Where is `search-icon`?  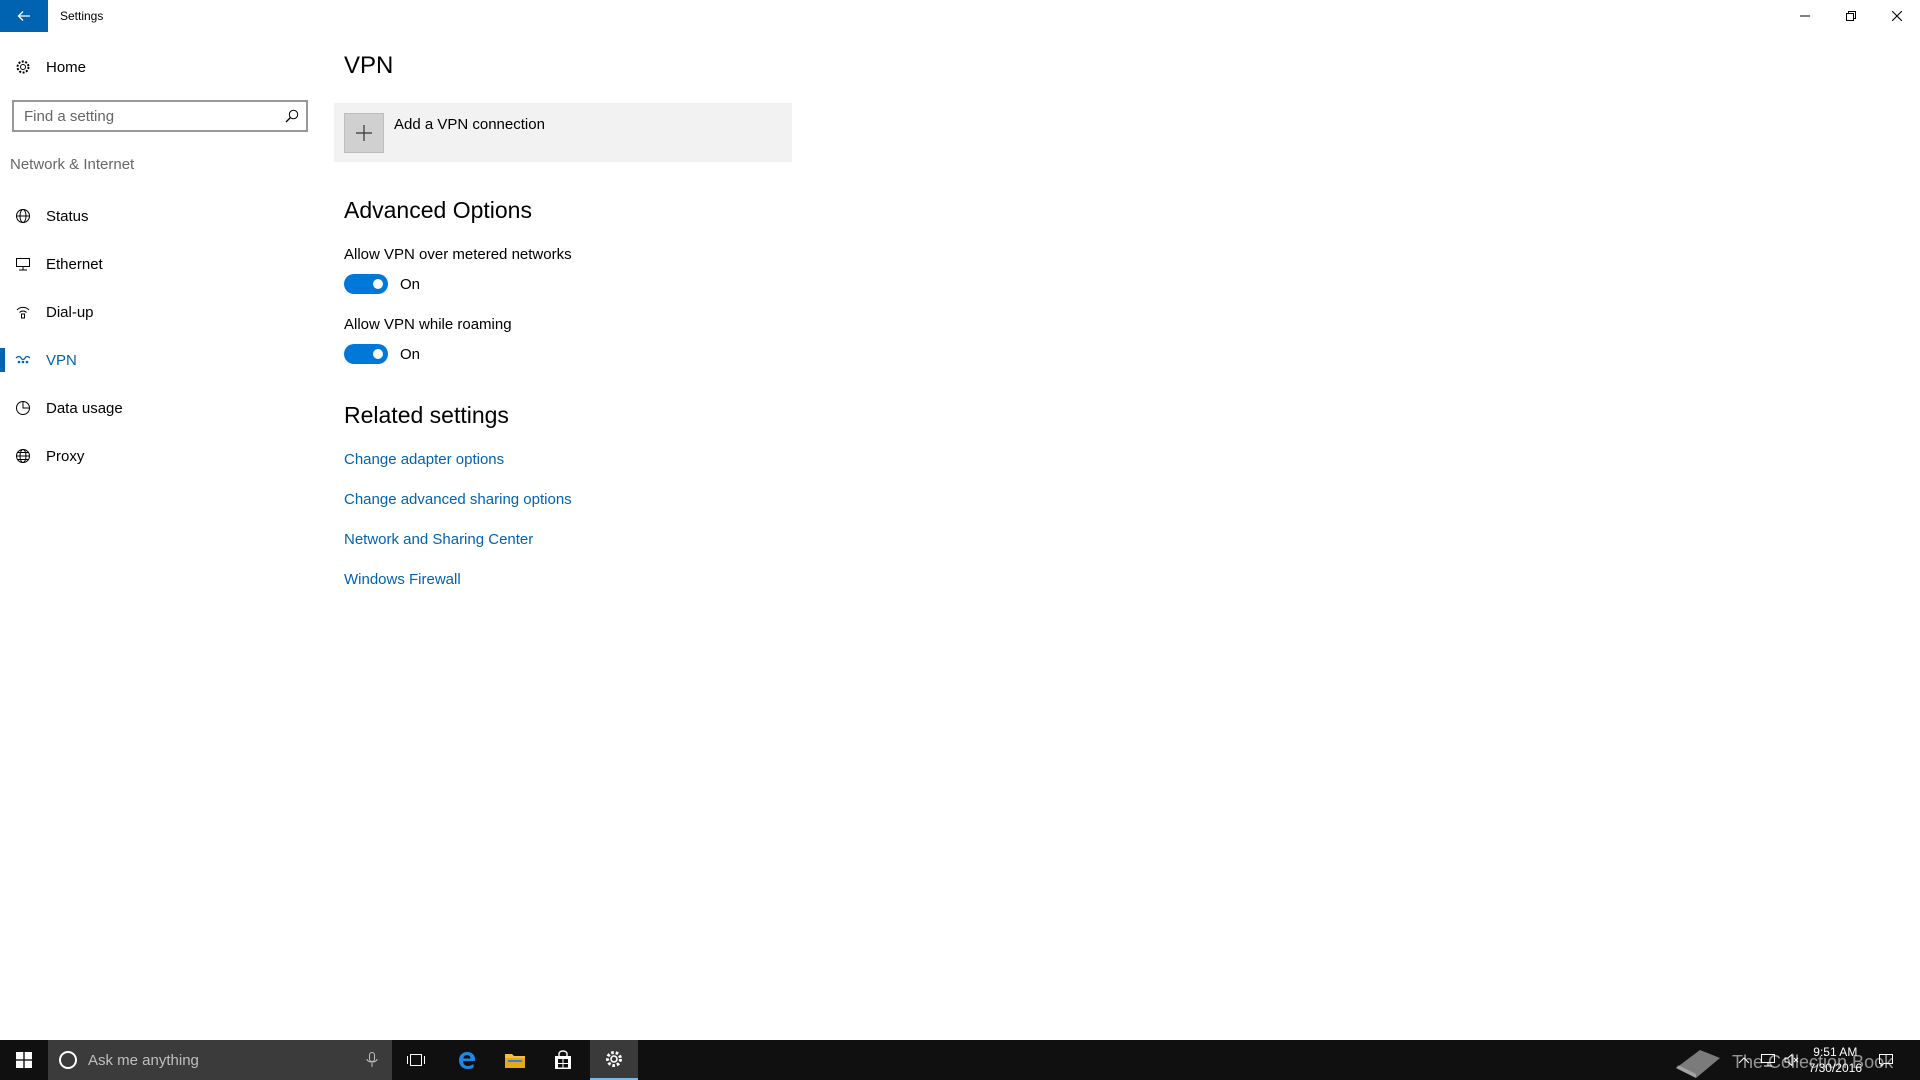 search-icon is located at coordinates (292, 116).